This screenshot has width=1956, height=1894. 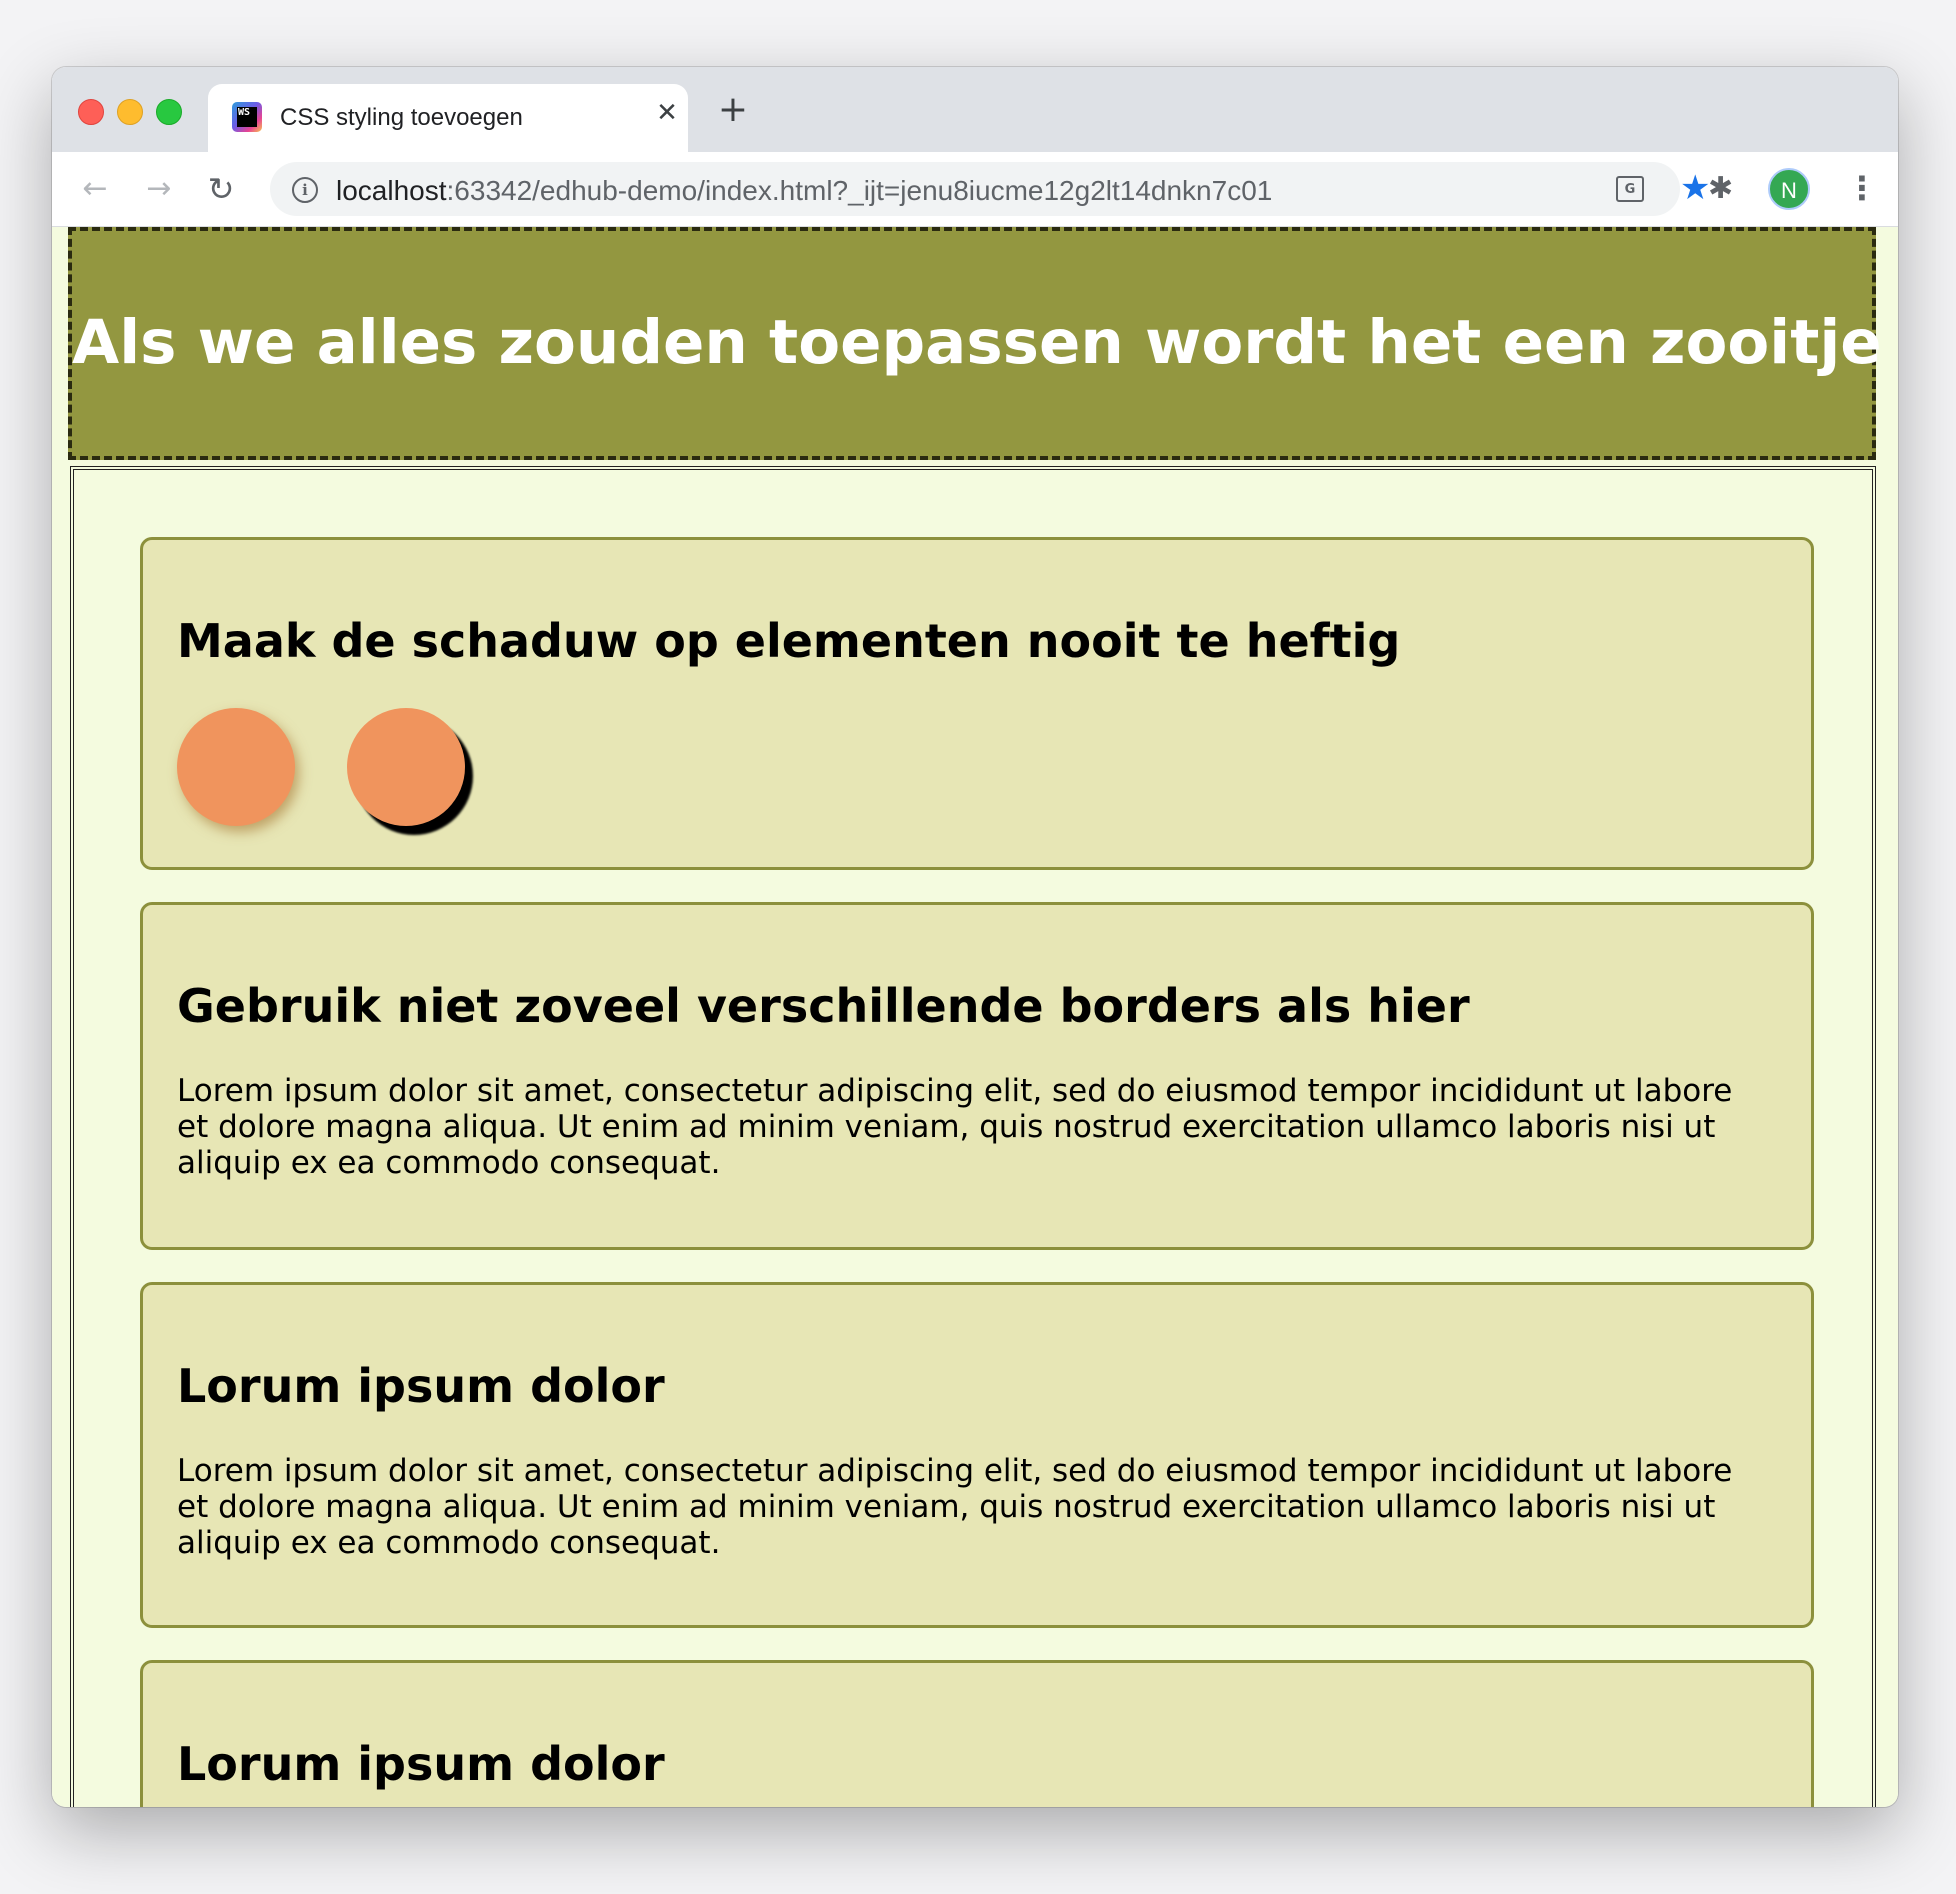 I want to click on extensions-puzzle-icon: ✱, so click(x=1720, y=189).